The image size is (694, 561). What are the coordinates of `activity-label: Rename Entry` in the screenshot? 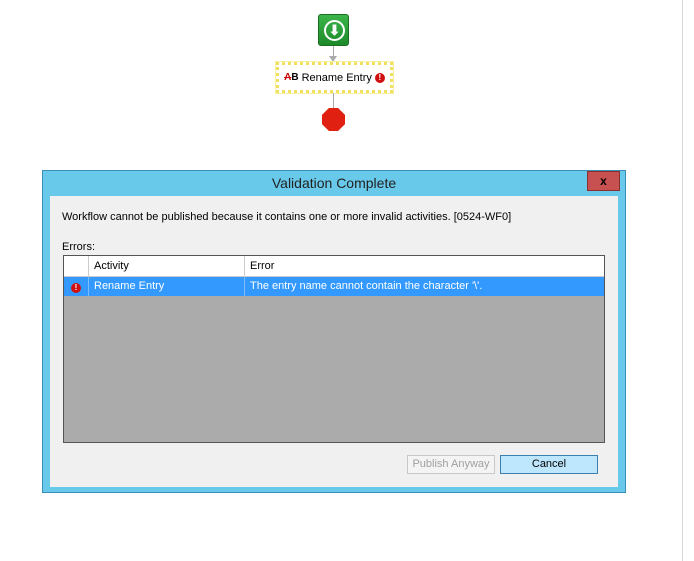 It's located at (336, 77).